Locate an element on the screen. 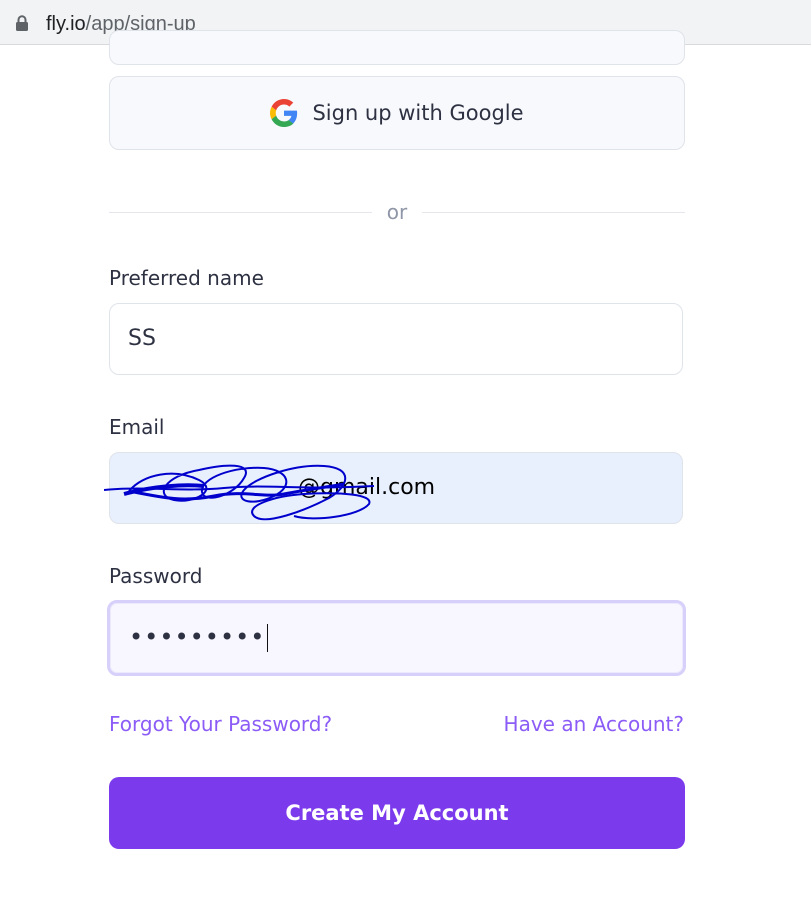 This screenshot has height=902, width=811. preferred-name-input: SS is located at coordinates (396, 339).